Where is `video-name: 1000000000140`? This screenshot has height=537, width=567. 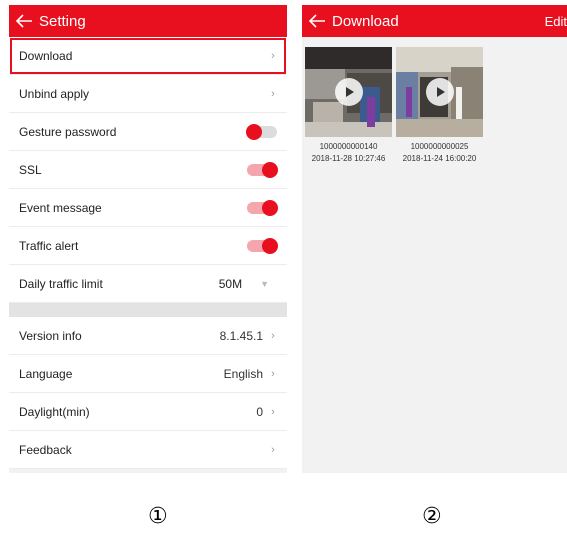 video-name: 1000000000140 is located at coordinates (348, 146).